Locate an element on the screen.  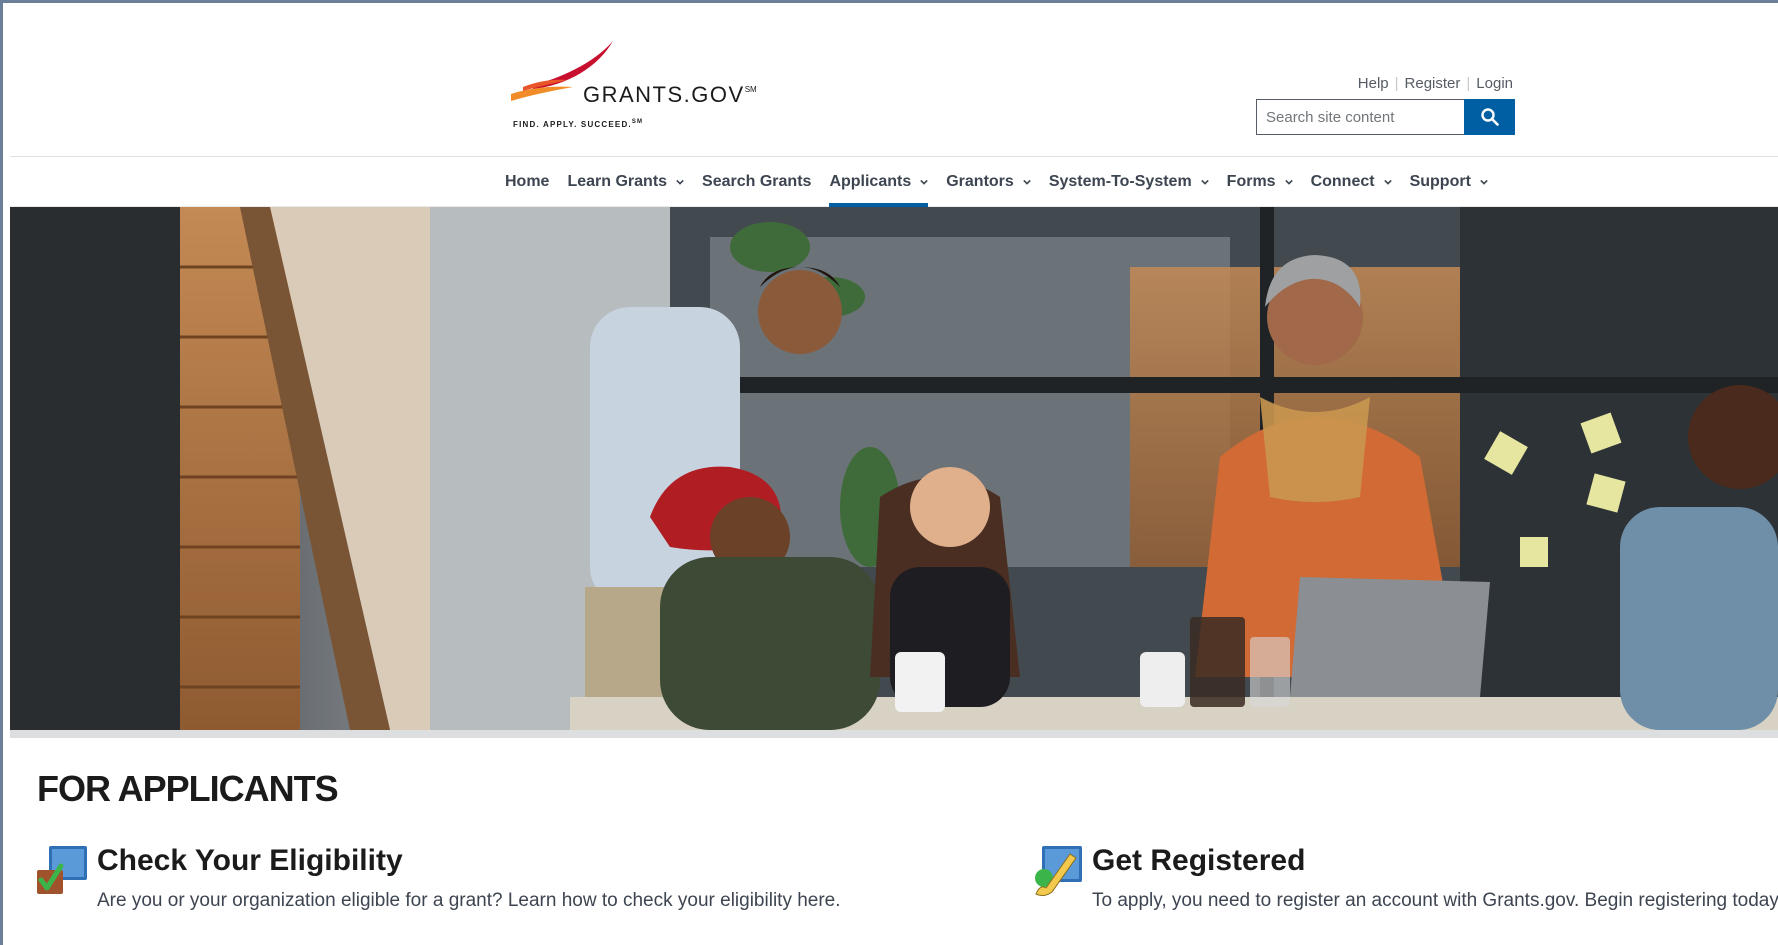
login-link: Login is located at coordinates (1494, 83).